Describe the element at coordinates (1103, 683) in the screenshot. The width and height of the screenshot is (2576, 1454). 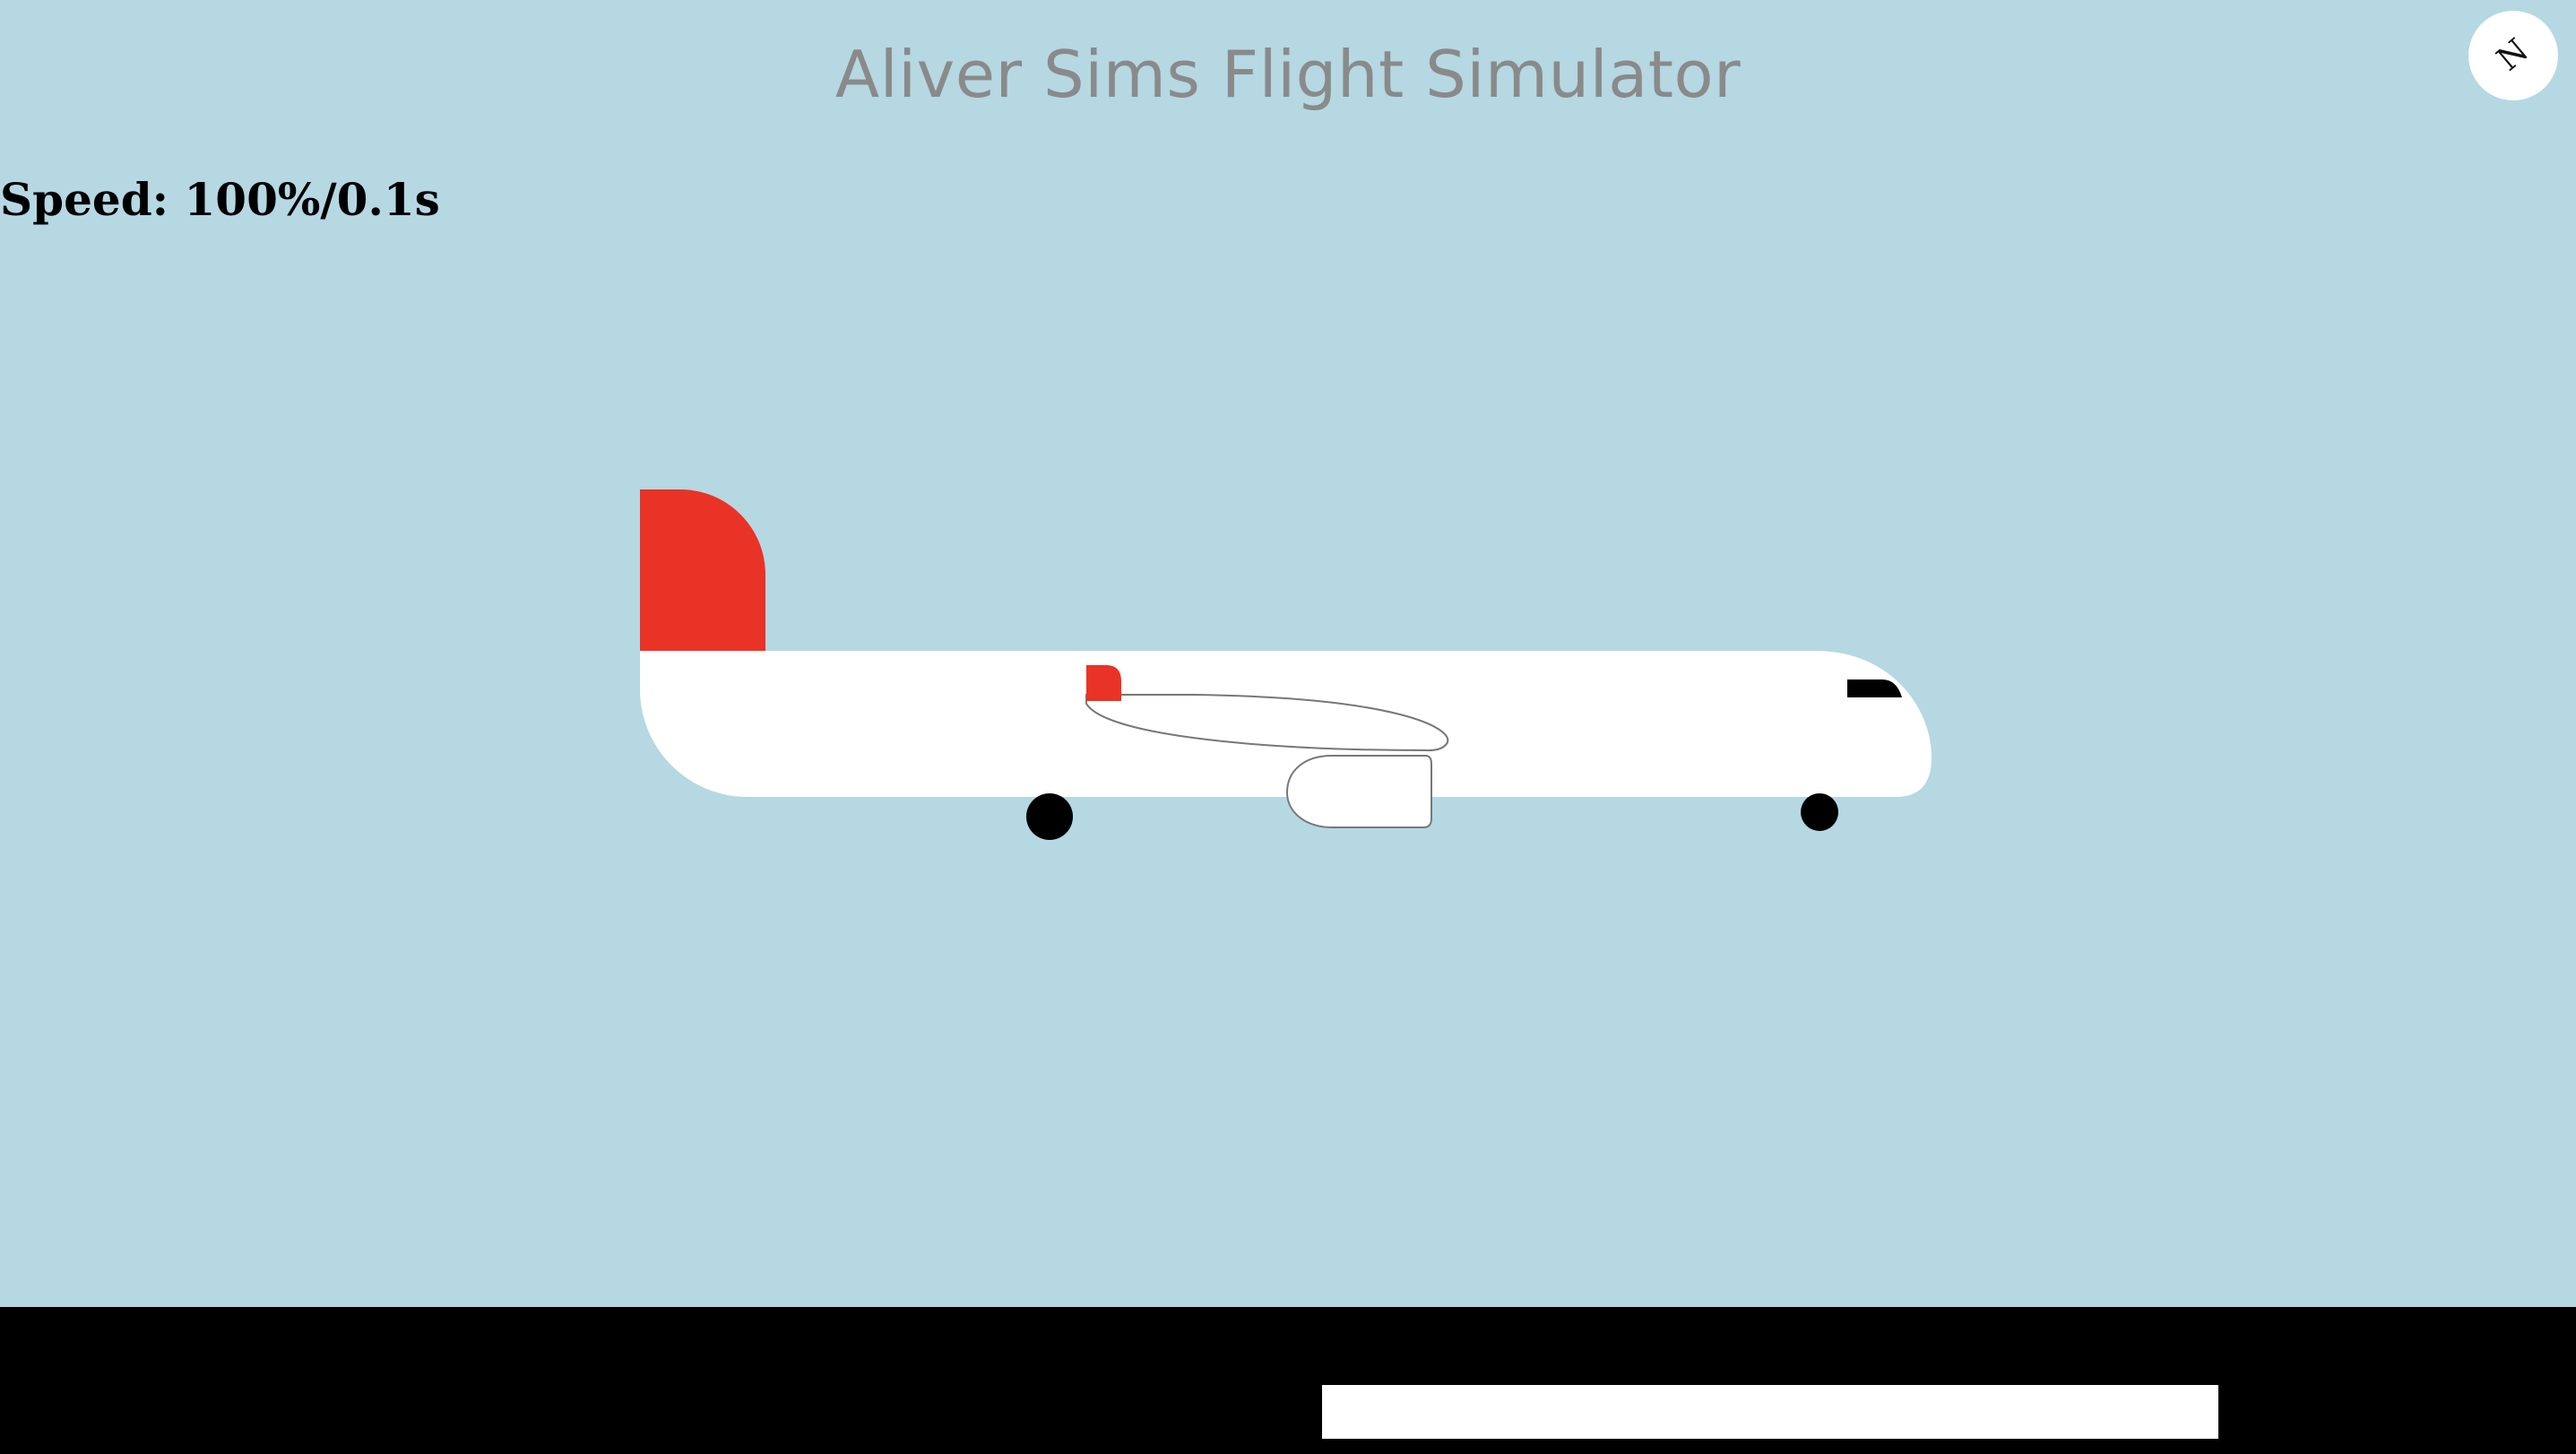
I see `wing-tip` at that location.